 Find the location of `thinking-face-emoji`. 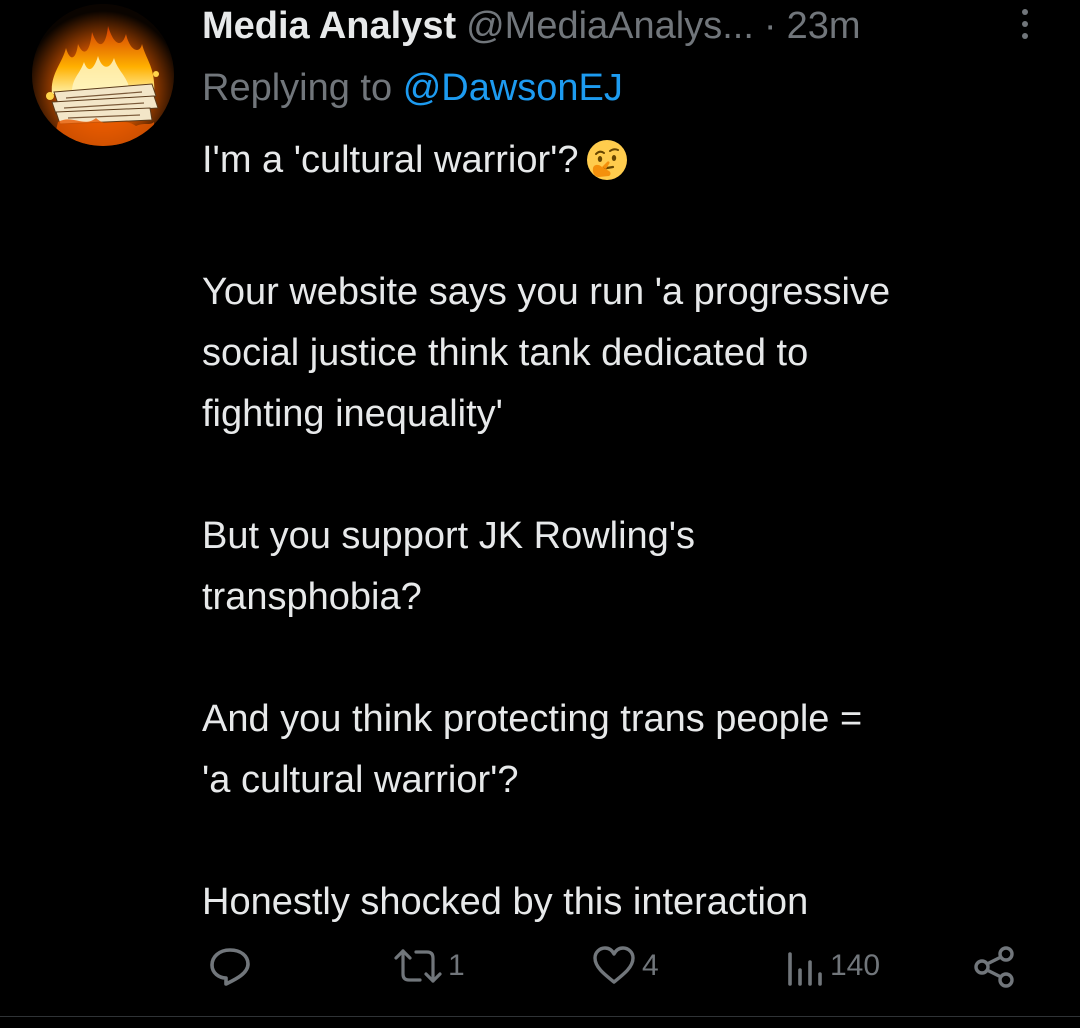

thinking-face-emoji is located at coordinates (607, 169).